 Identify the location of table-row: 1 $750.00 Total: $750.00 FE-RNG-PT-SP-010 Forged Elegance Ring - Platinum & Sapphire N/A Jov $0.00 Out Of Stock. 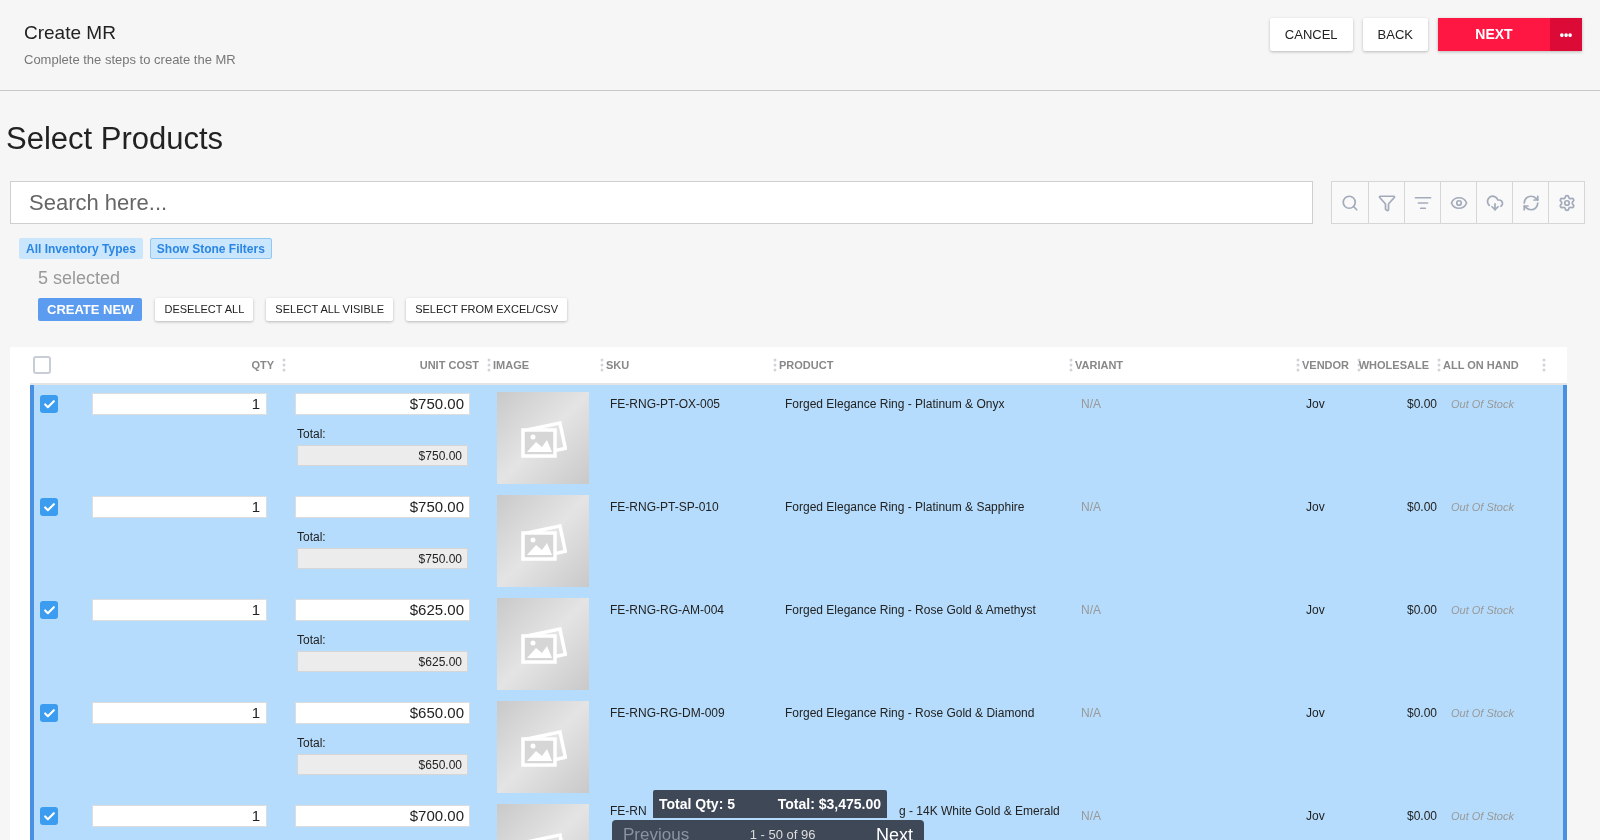
(798, 539).